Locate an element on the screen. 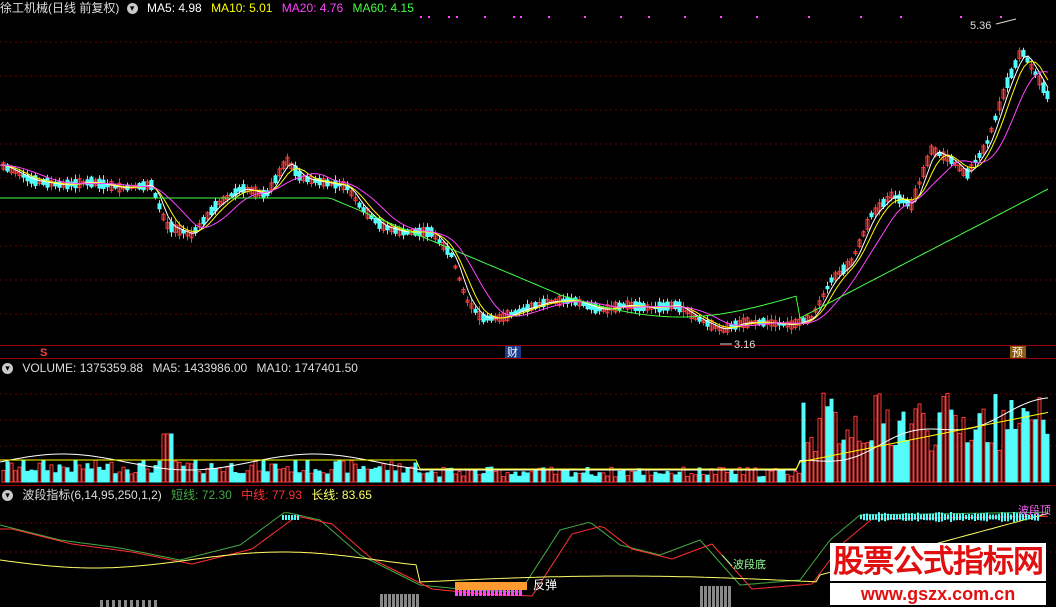 This screenshot has width=1056, height=607. volume-menu-icon: ▾ is located at coordinates (7, 369).